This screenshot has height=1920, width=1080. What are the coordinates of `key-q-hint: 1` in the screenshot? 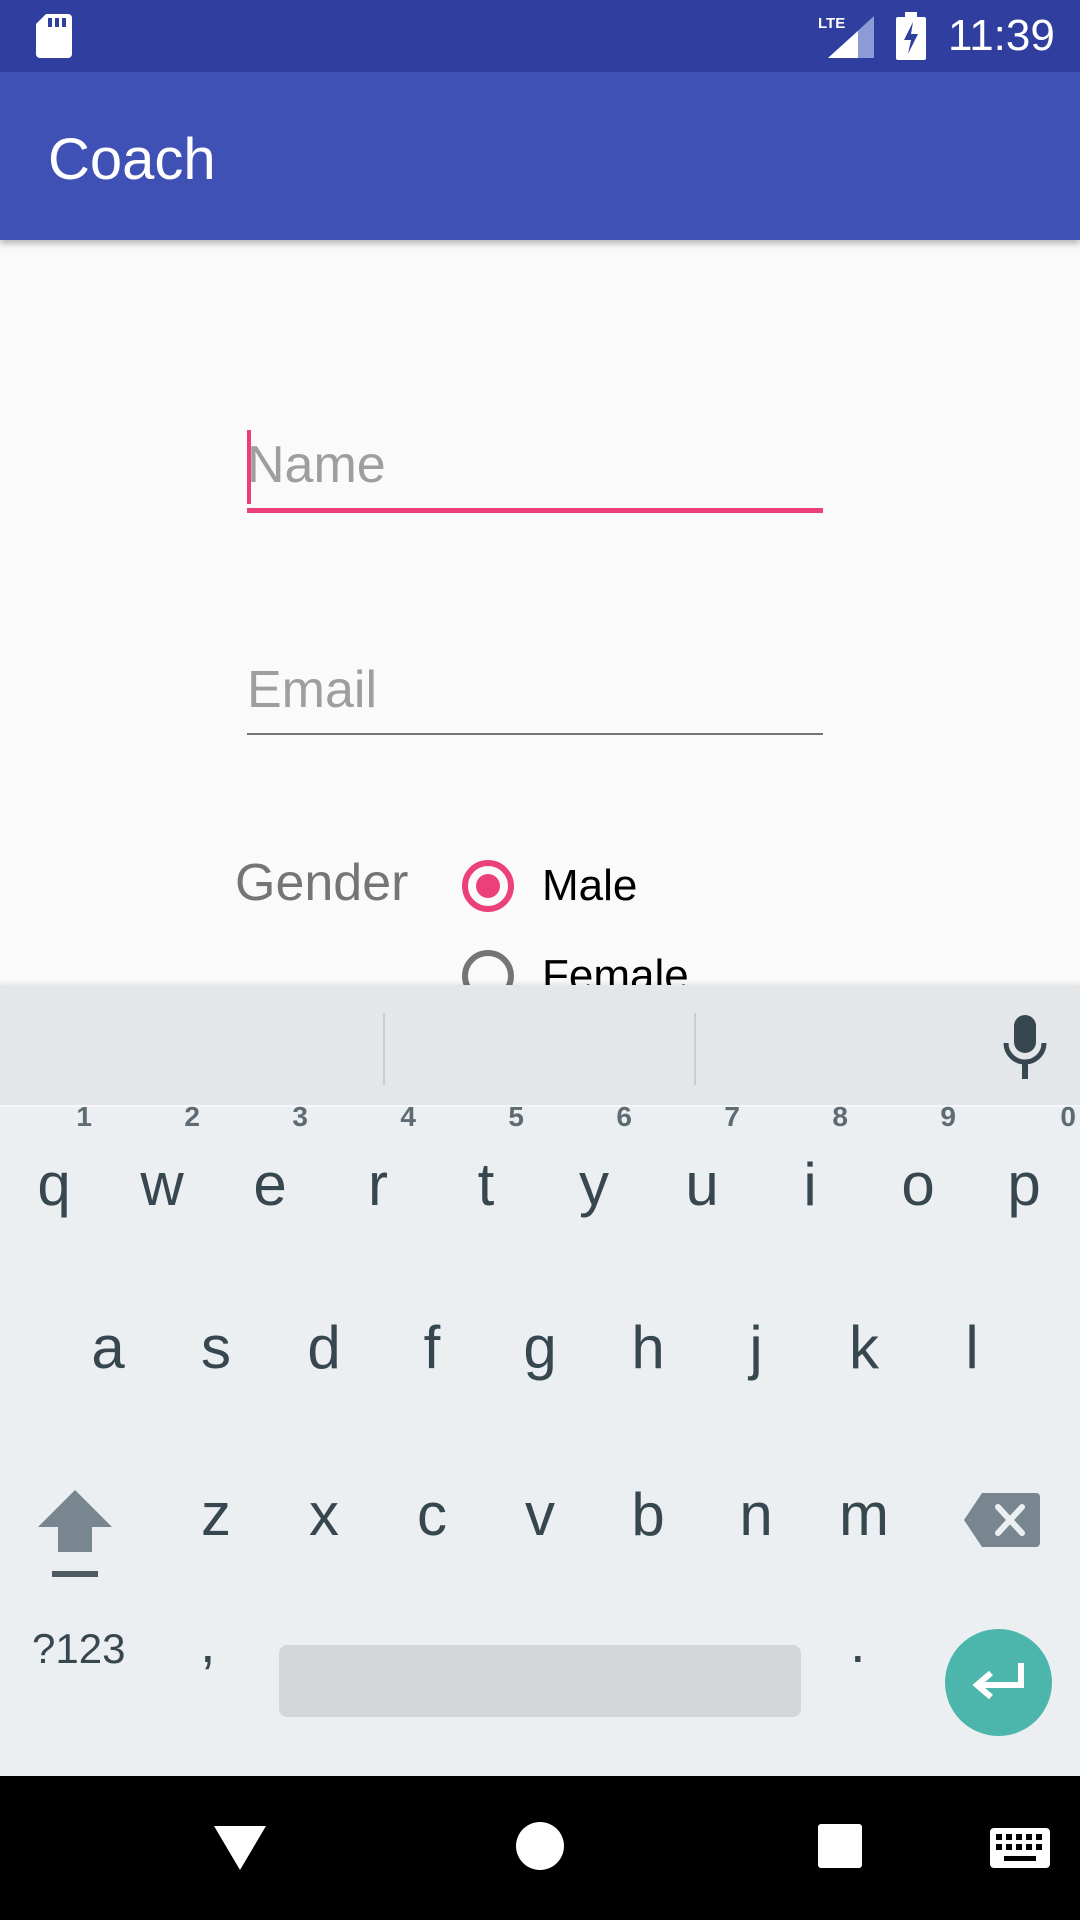 It's located at (84, 1116).